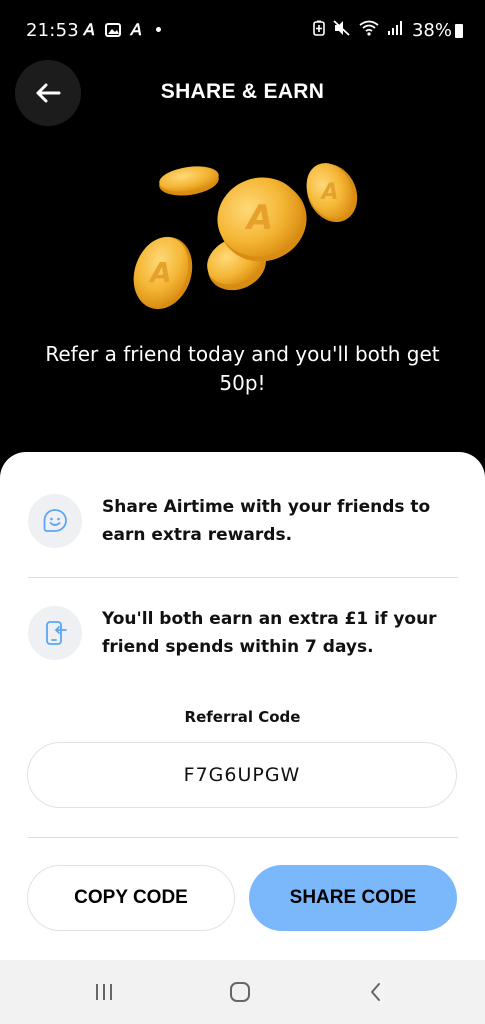 The width and height of the screenshot is (485, 1024). What do you see at coordinates (459, 30) in the screenshot?
I see `battery-icon` at bounding box center [459, 30].